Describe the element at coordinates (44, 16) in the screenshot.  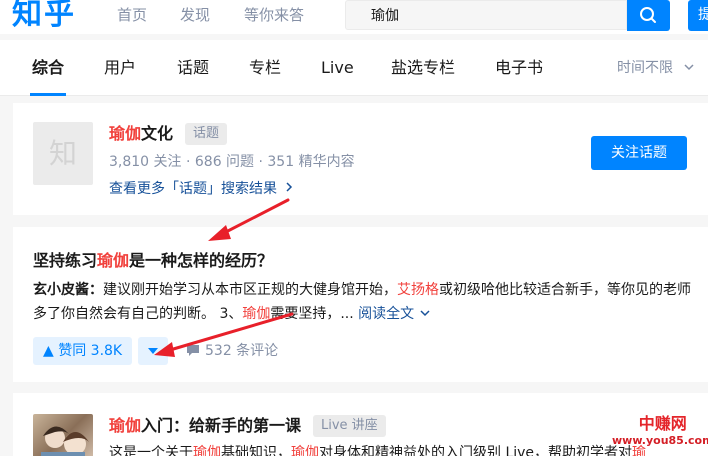
I see `zhihu-logo: 知乎` at that location.